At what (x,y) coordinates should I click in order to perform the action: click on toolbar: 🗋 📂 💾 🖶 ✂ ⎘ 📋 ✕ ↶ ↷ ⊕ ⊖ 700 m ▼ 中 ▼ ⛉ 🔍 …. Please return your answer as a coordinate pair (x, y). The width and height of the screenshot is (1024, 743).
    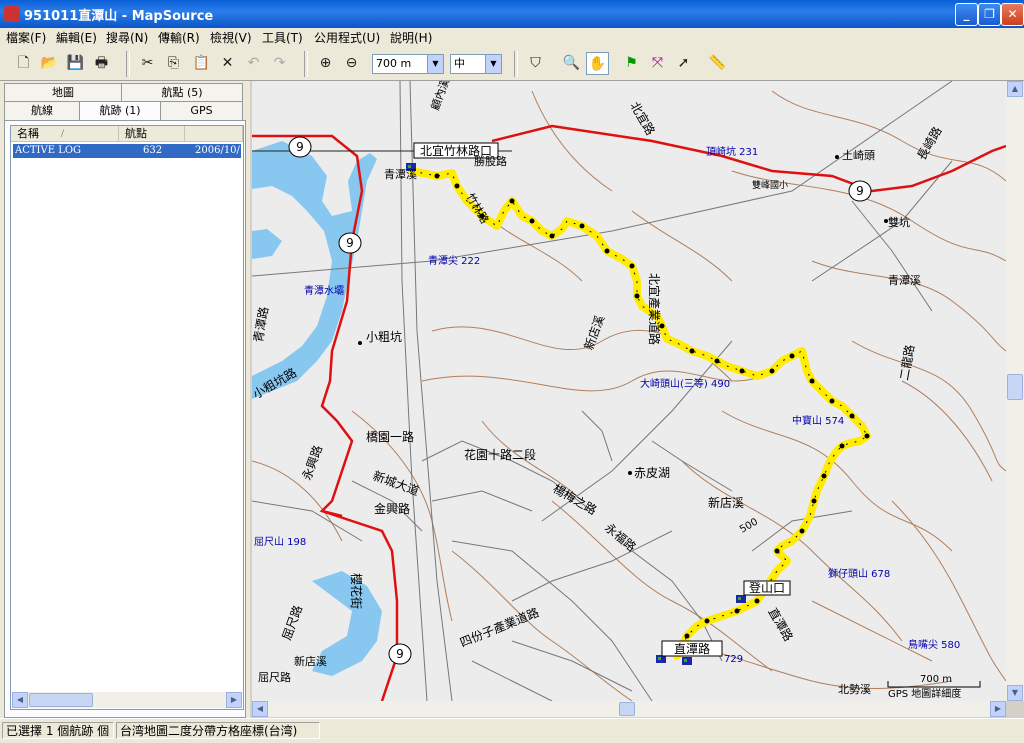
    Looking at the image, I should click on (512, 64).